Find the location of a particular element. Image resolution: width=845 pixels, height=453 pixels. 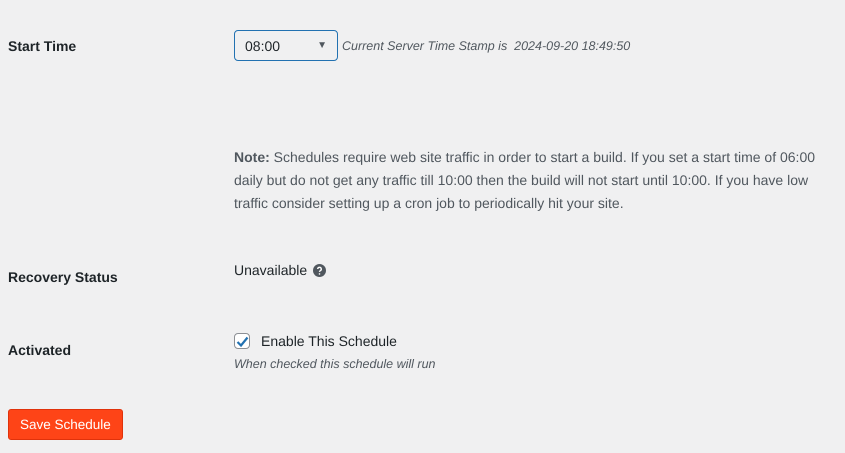

enable-checkbox is located at coordinates (242, 341).